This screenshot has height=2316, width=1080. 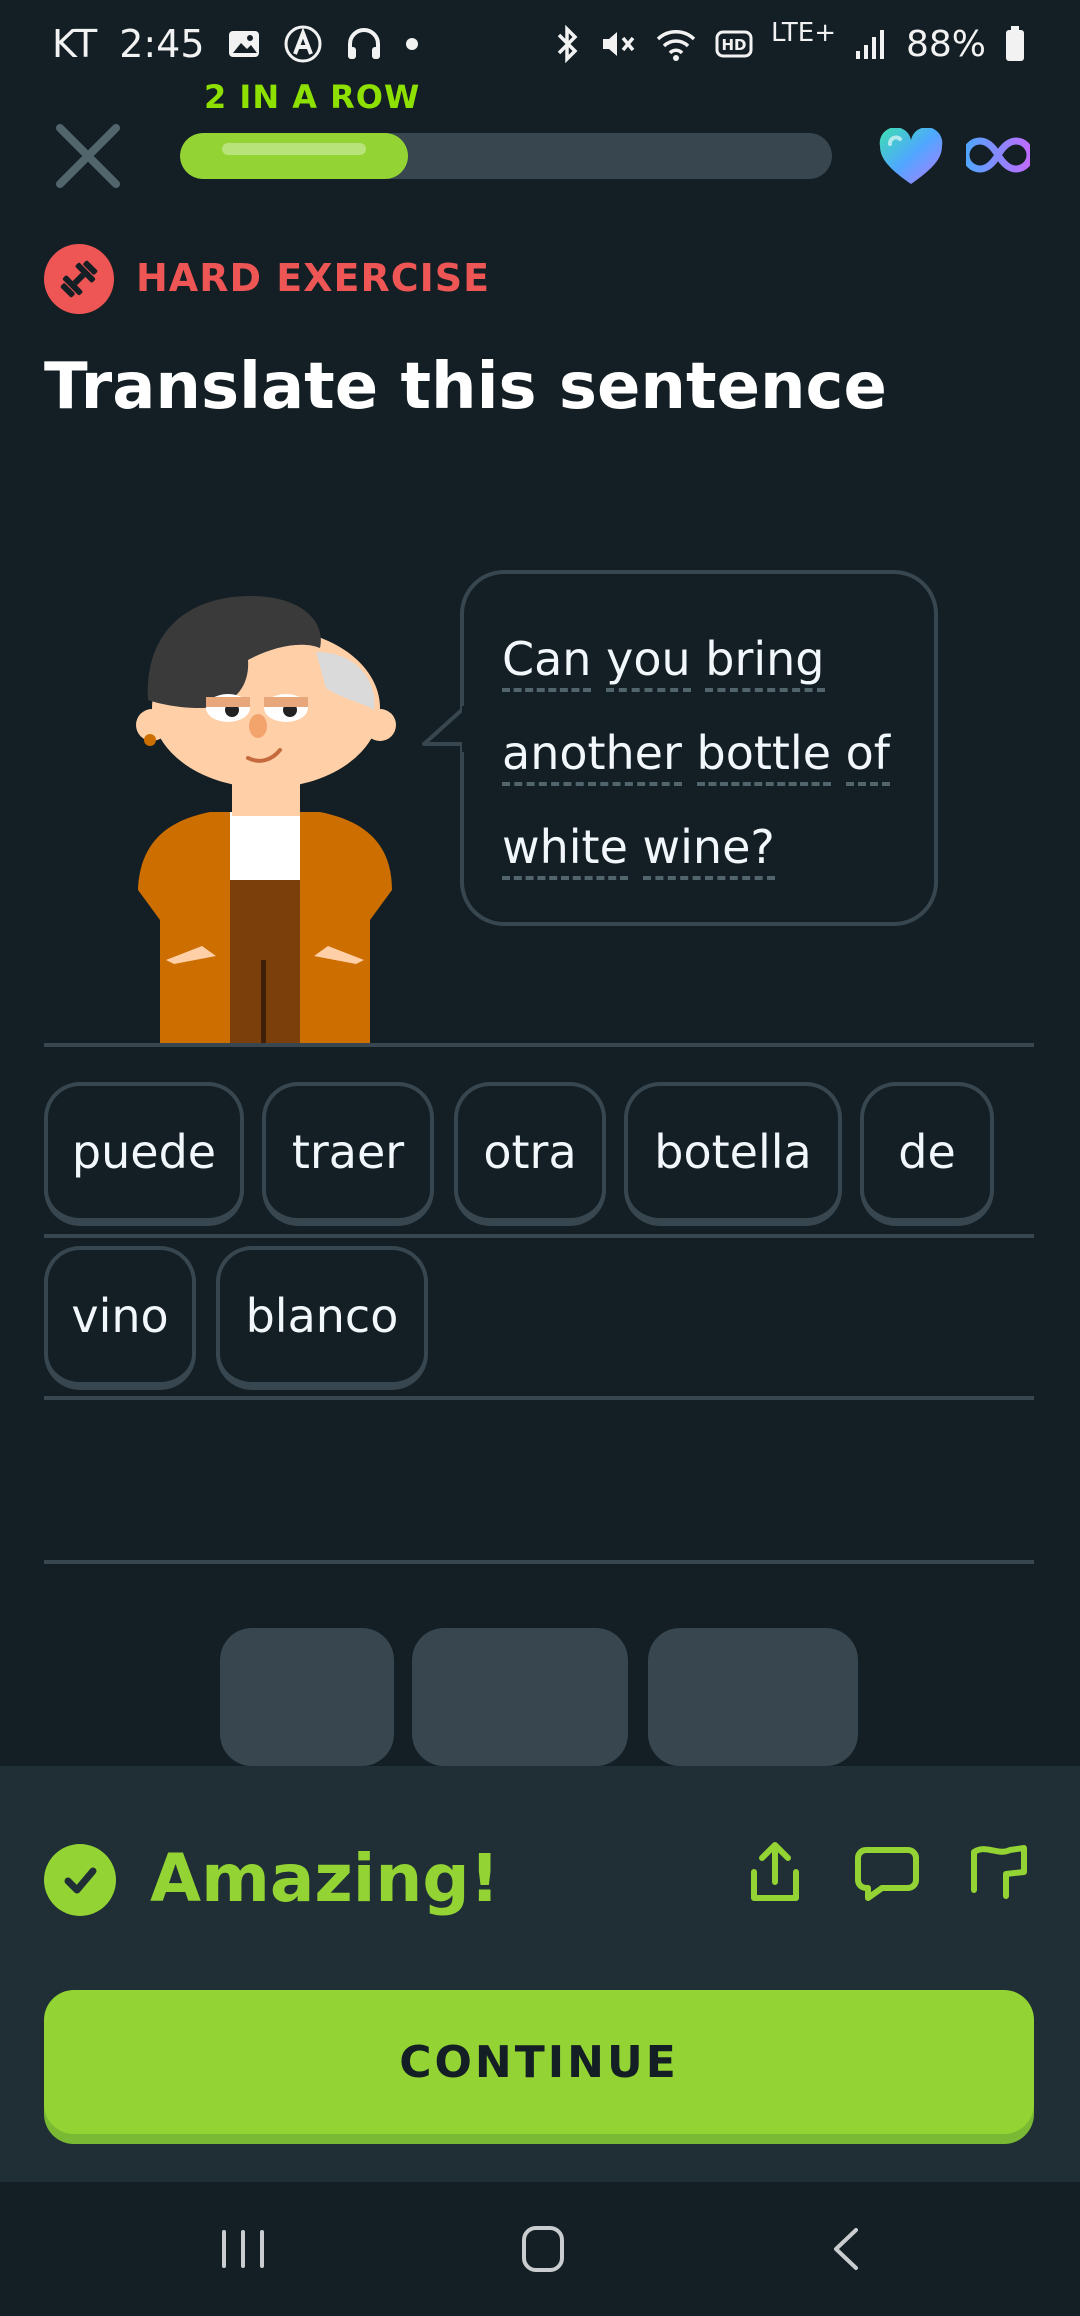 I want to click on signal-icon, so click(x=871, y=44).